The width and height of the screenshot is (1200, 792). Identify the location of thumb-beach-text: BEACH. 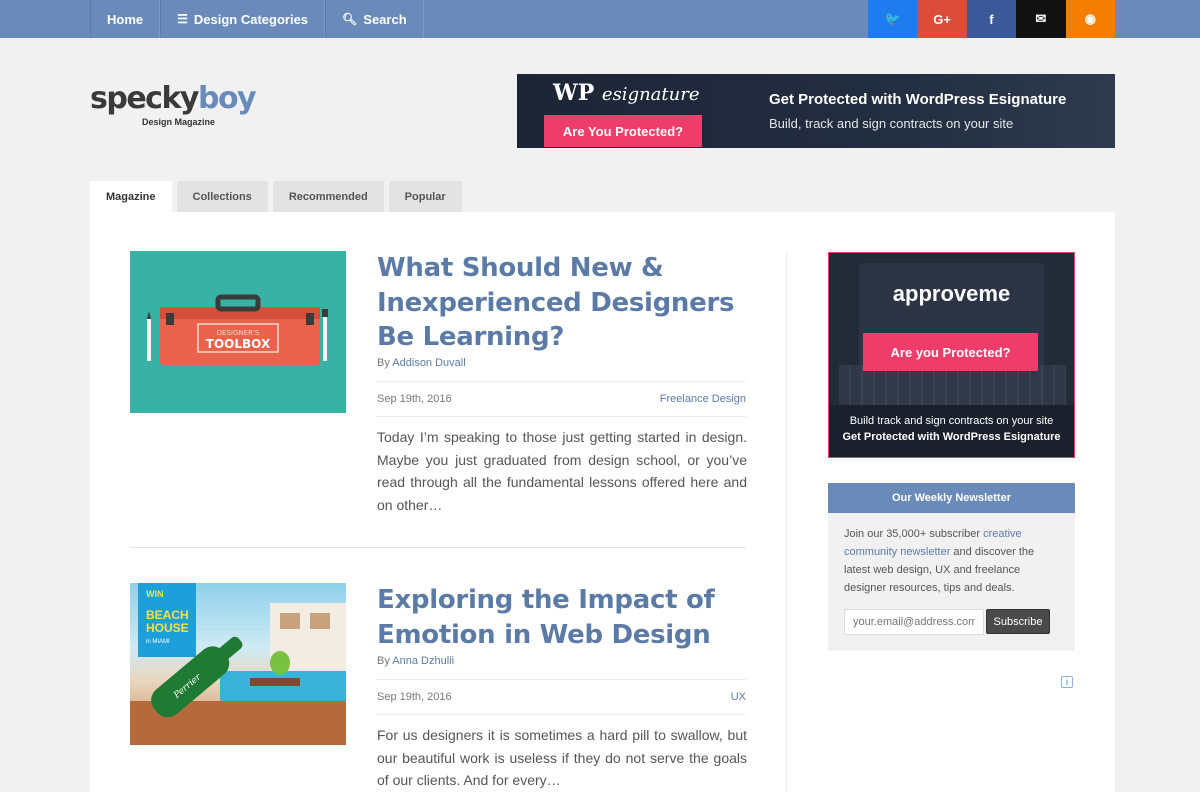
(167, 615).